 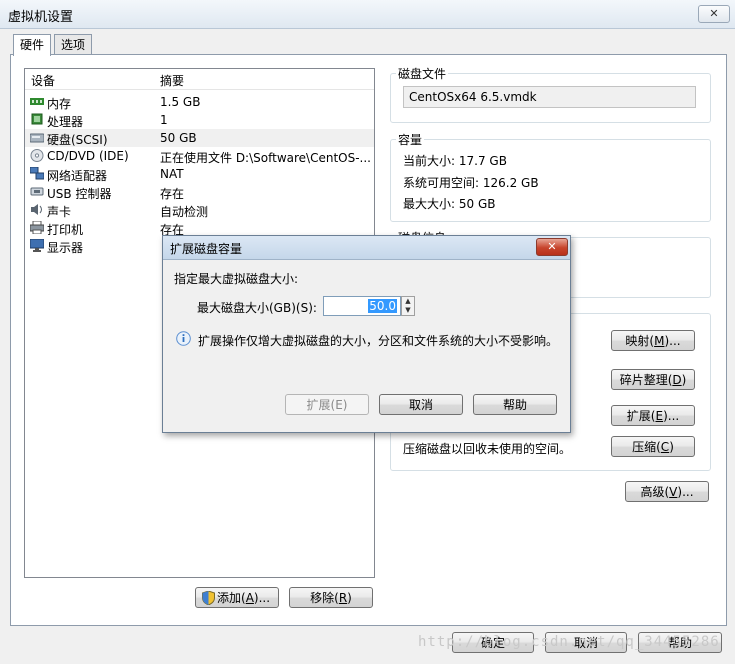 I want to click on device-summary: NAT, so click(x=172, y=174).